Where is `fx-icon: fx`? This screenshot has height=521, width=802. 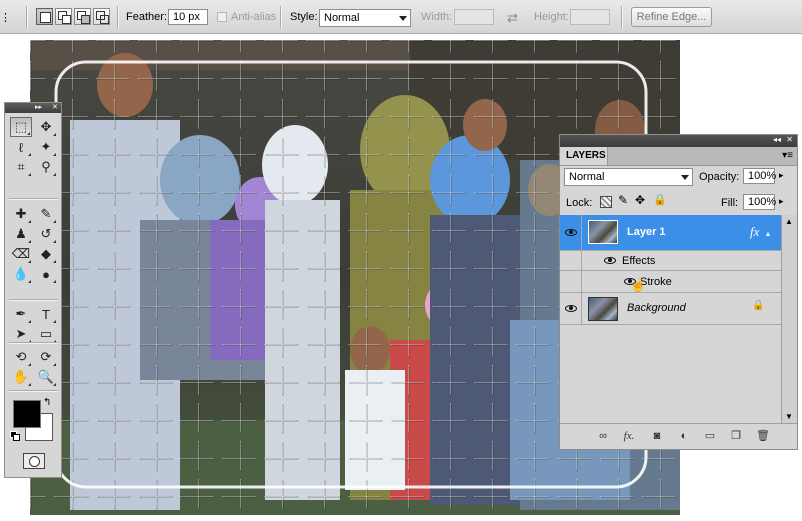 fx-icon: fx is located at coordinates (754, 232).